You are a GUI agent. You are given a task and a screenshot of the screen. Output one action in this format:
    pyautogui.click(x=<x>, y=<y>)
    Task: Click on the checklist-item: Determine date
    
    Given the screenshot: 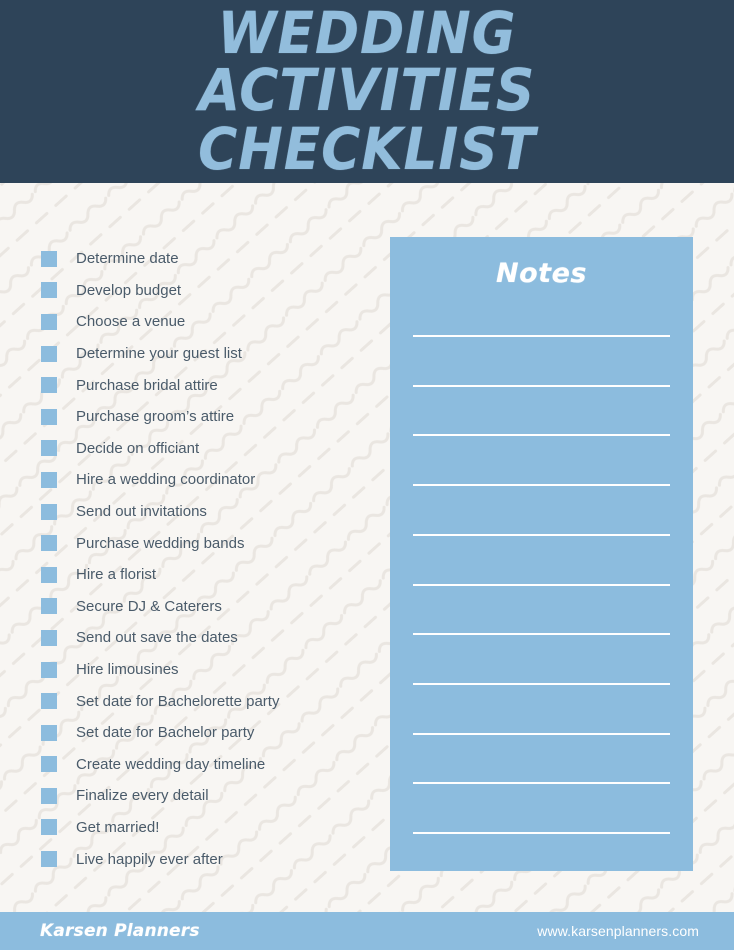 What is the action you would take?
    pyautogui.click(x=206, y=259)
    